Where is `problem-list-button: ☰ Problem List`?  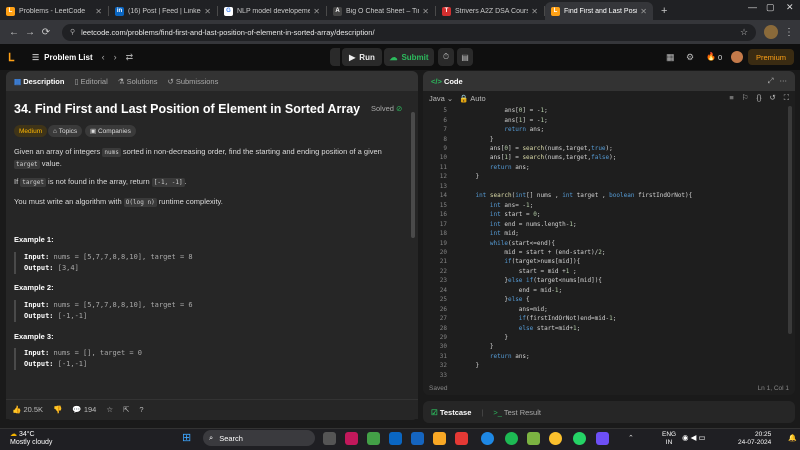 problem-list-button: ☰ Problem List is located at coordinates (62, 57).